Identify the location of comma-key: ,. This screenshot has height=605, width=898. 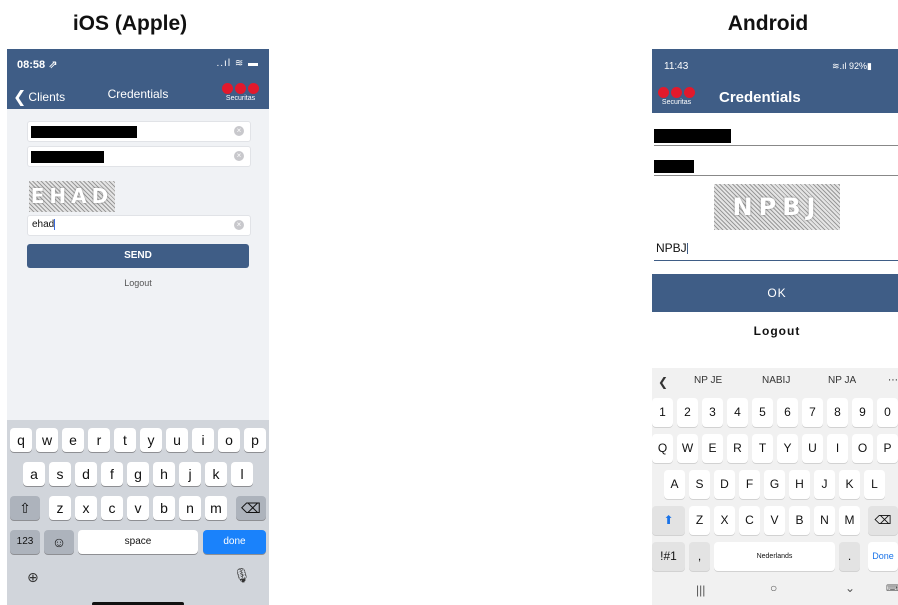
(699, 556).